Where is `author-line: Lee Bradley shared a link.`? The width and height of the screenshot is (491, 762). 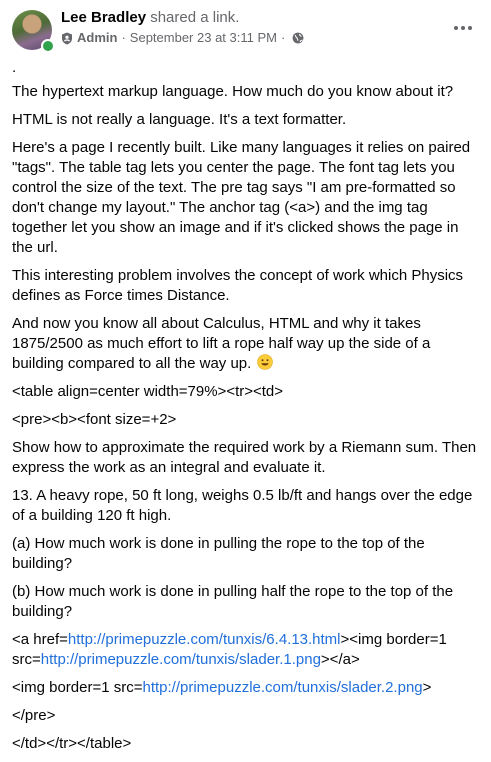
author-line: Lee Bradley shared a link. is located at coordinates (150, 18).